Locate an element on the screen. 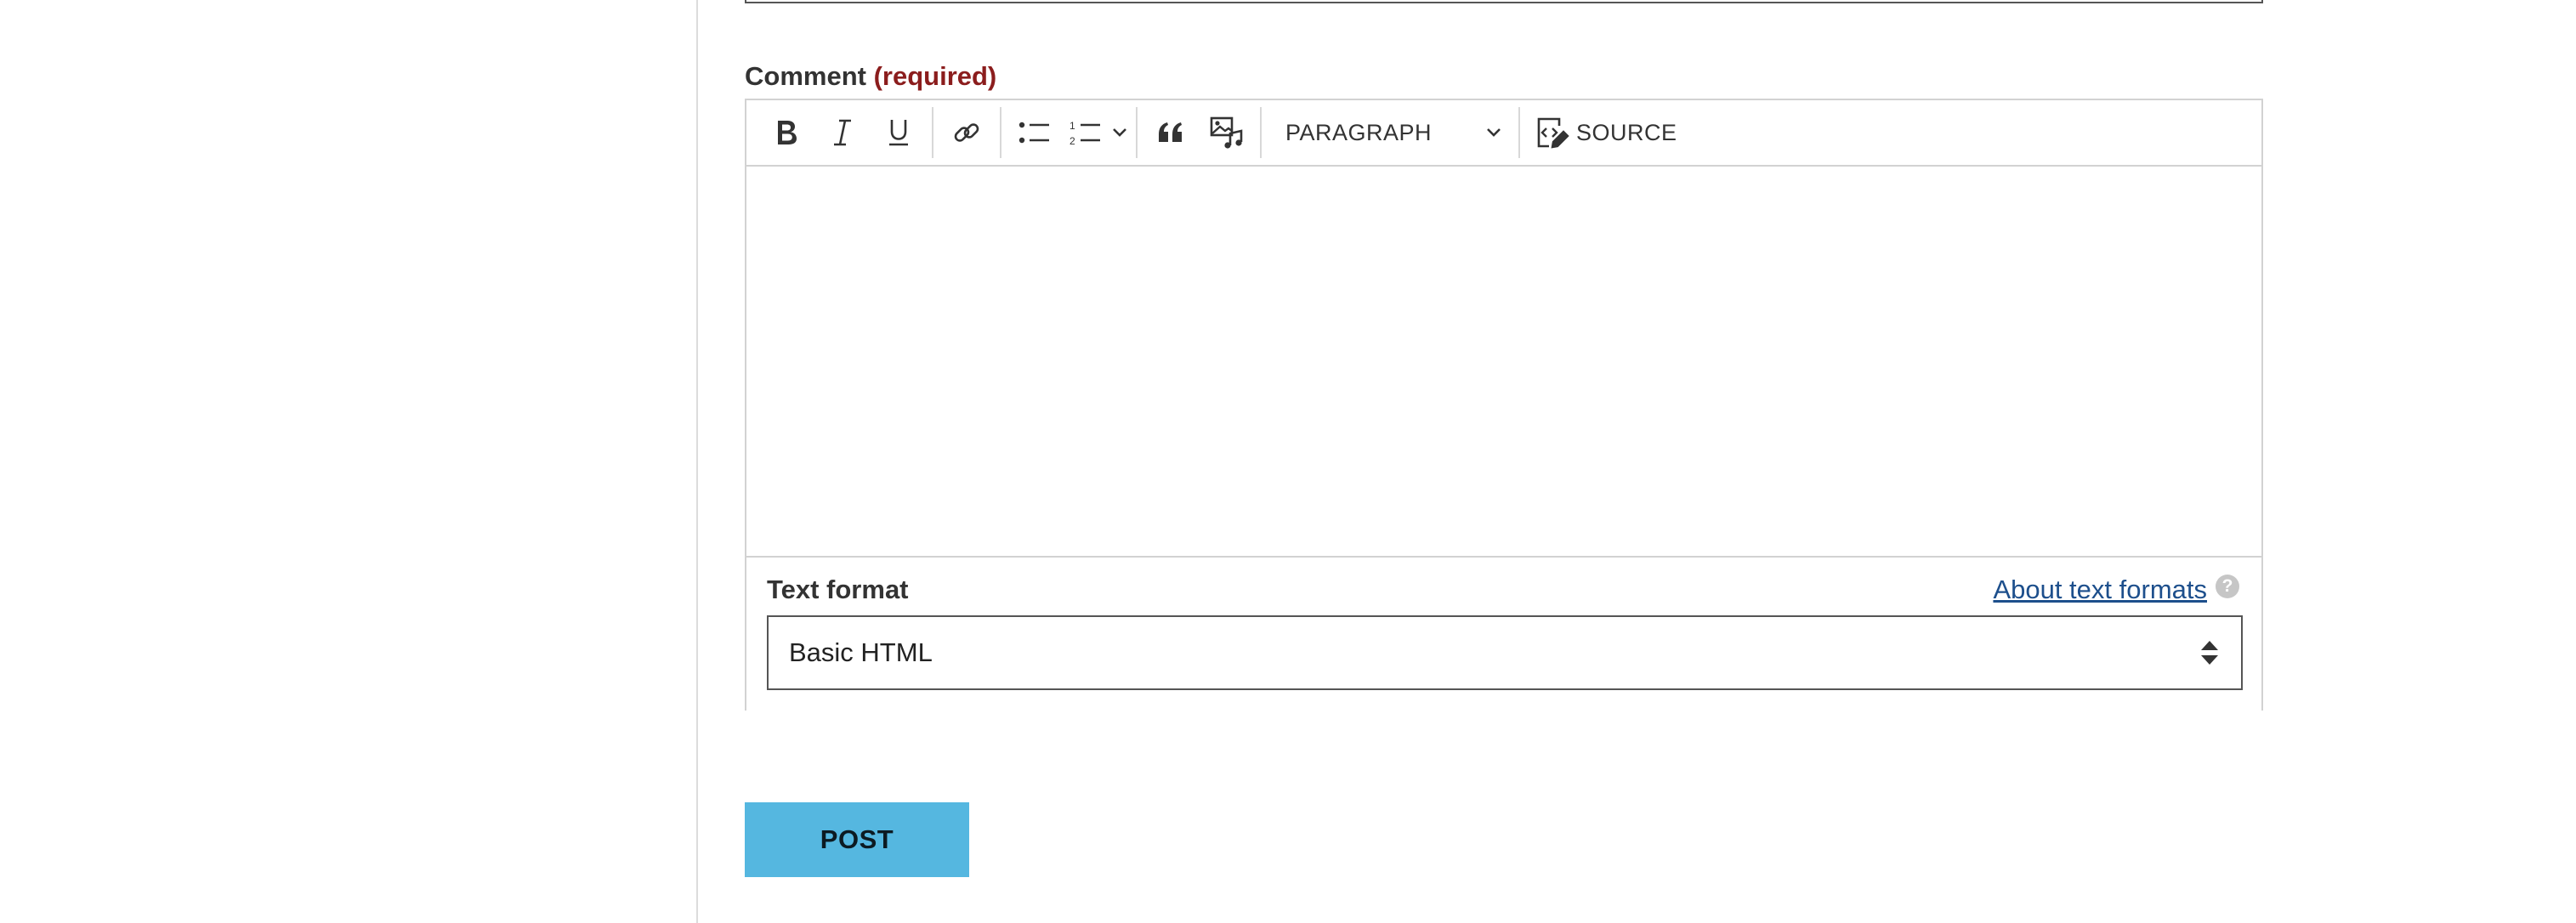  media-icon is located at coordinates (1227, 132).